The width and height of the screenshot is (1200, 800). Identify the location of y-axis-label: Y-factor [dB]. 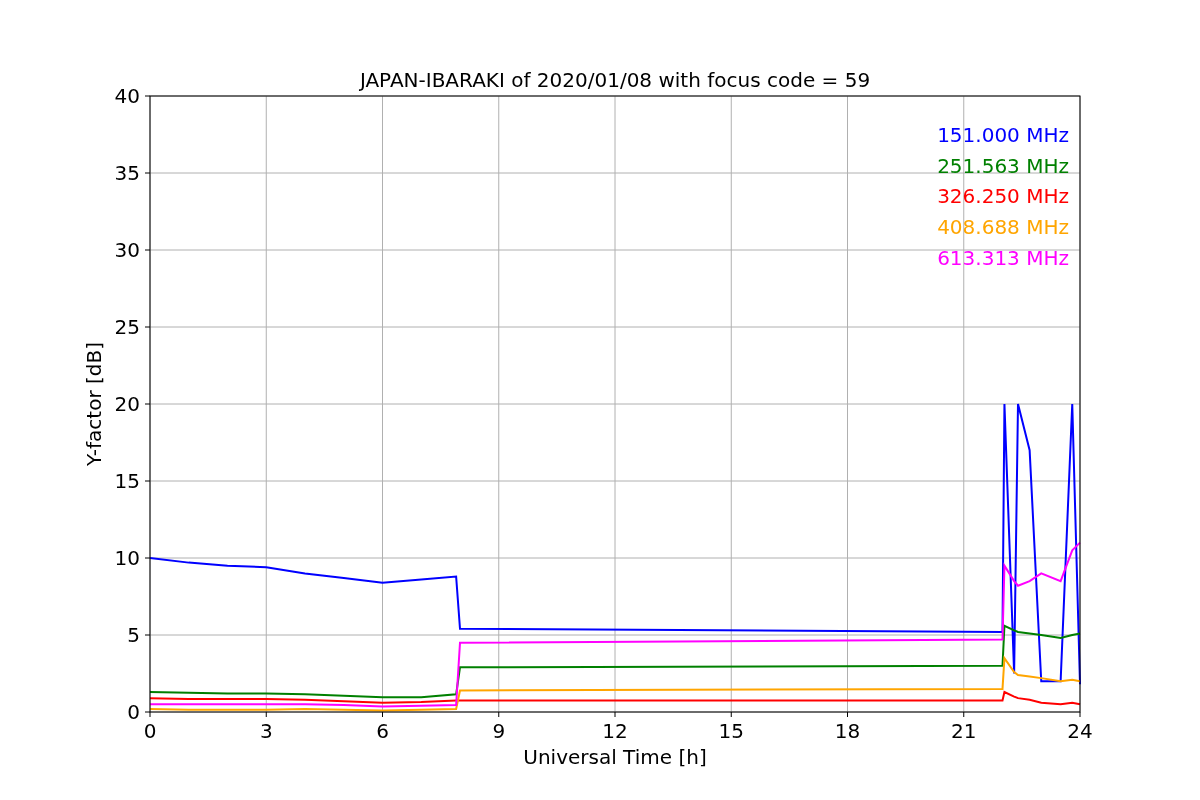
(94, 404).